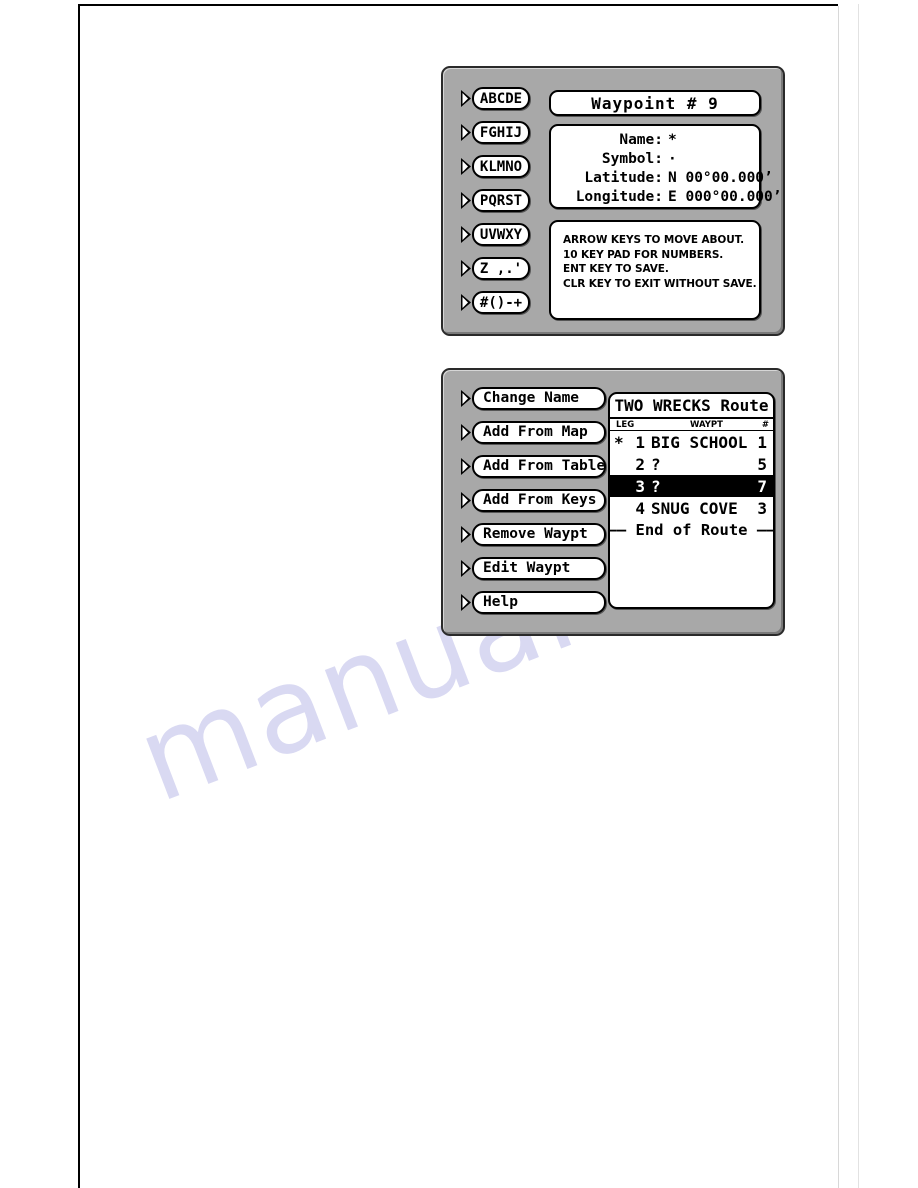 The image size is (918, 1188). What do you see at coordinates (641, 140) in the screenshot?
I see `field-name-label: Name:` at bounding box center [641, 140].